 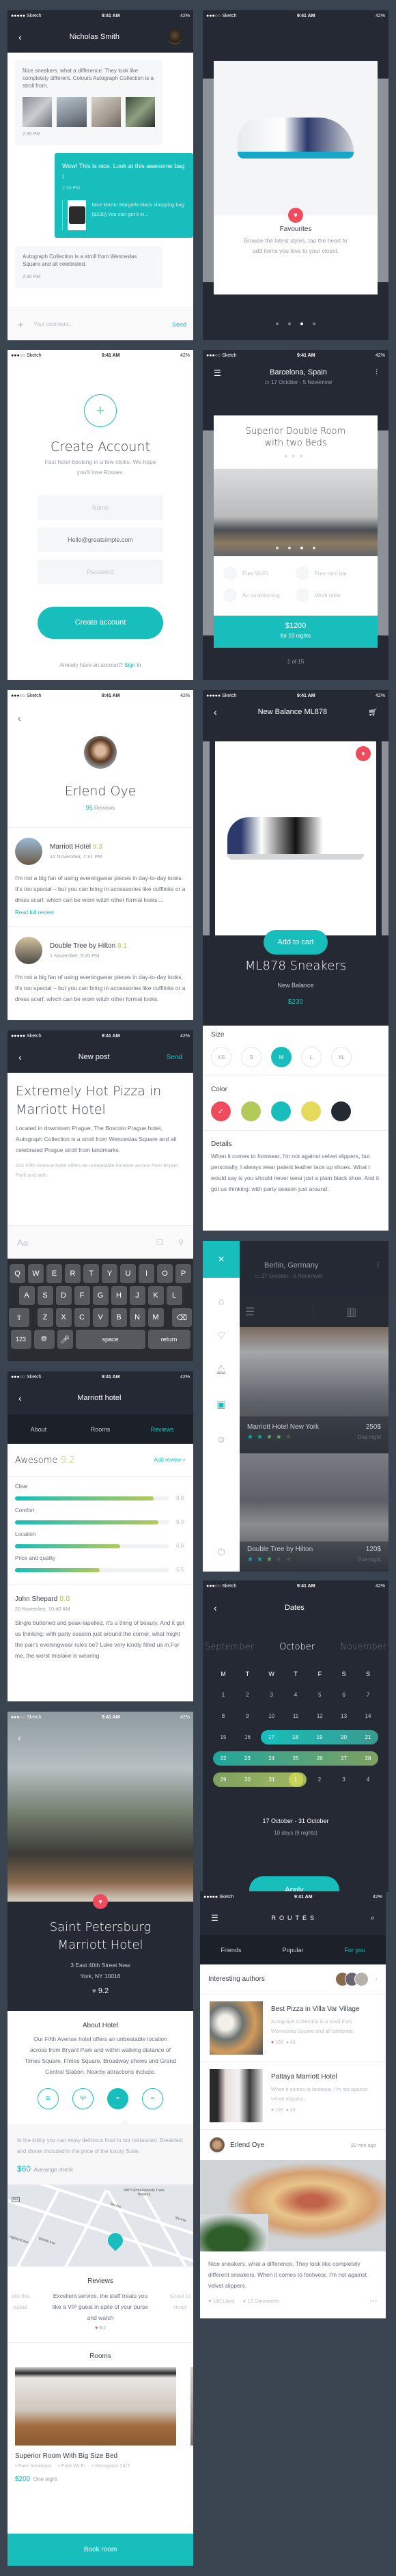 I want to click on calendar-day: 23, so click(x=247, y=1758).